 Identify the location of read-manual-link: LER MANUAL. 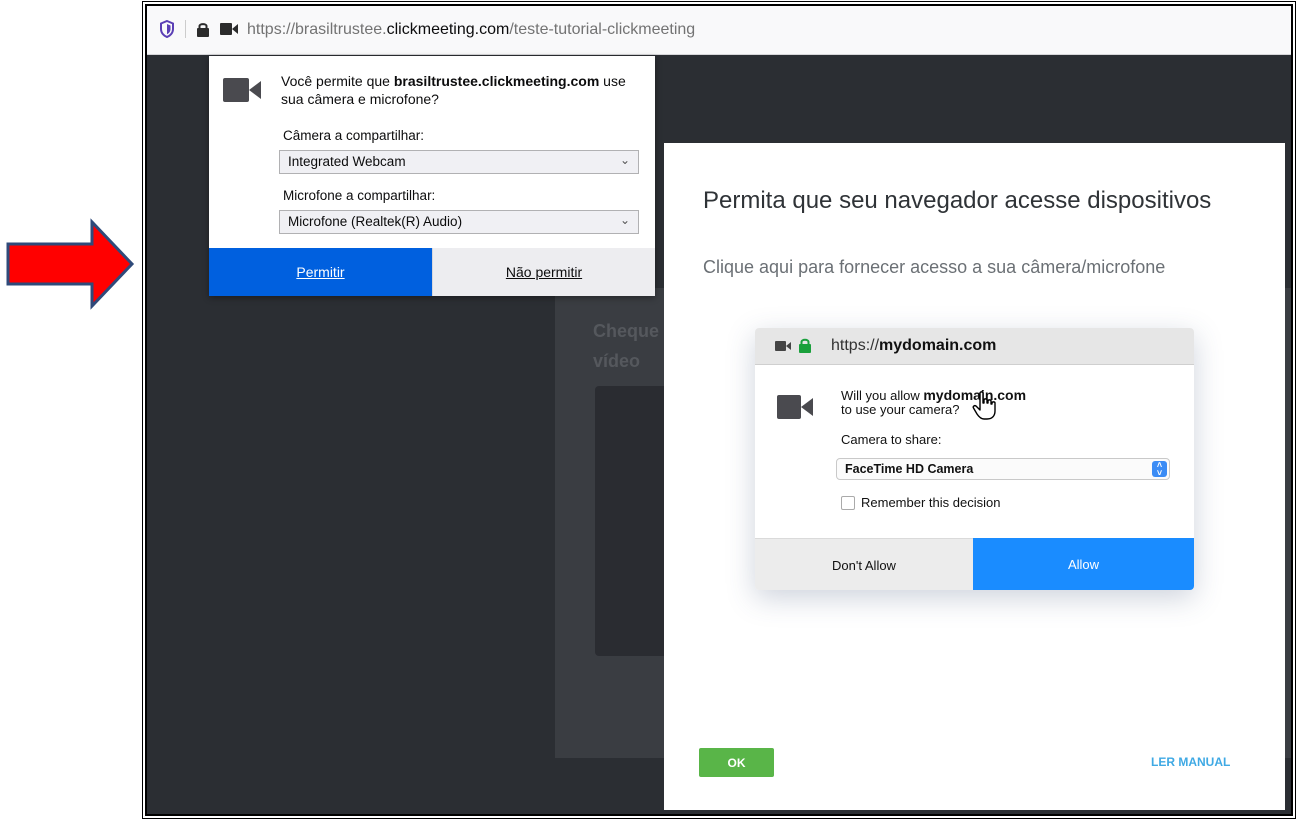
(1190, 762).